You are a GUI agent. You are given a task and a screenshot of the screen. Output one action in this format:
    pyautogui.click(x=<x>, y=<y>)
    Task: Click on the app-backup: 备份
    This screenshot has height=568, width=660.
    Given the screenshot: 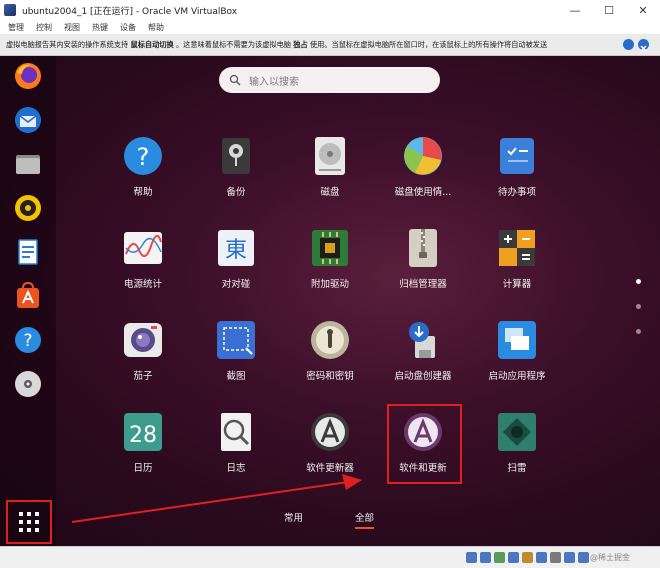 What is the action you would take?
    pyautogui.click(x=236, y=176)
    